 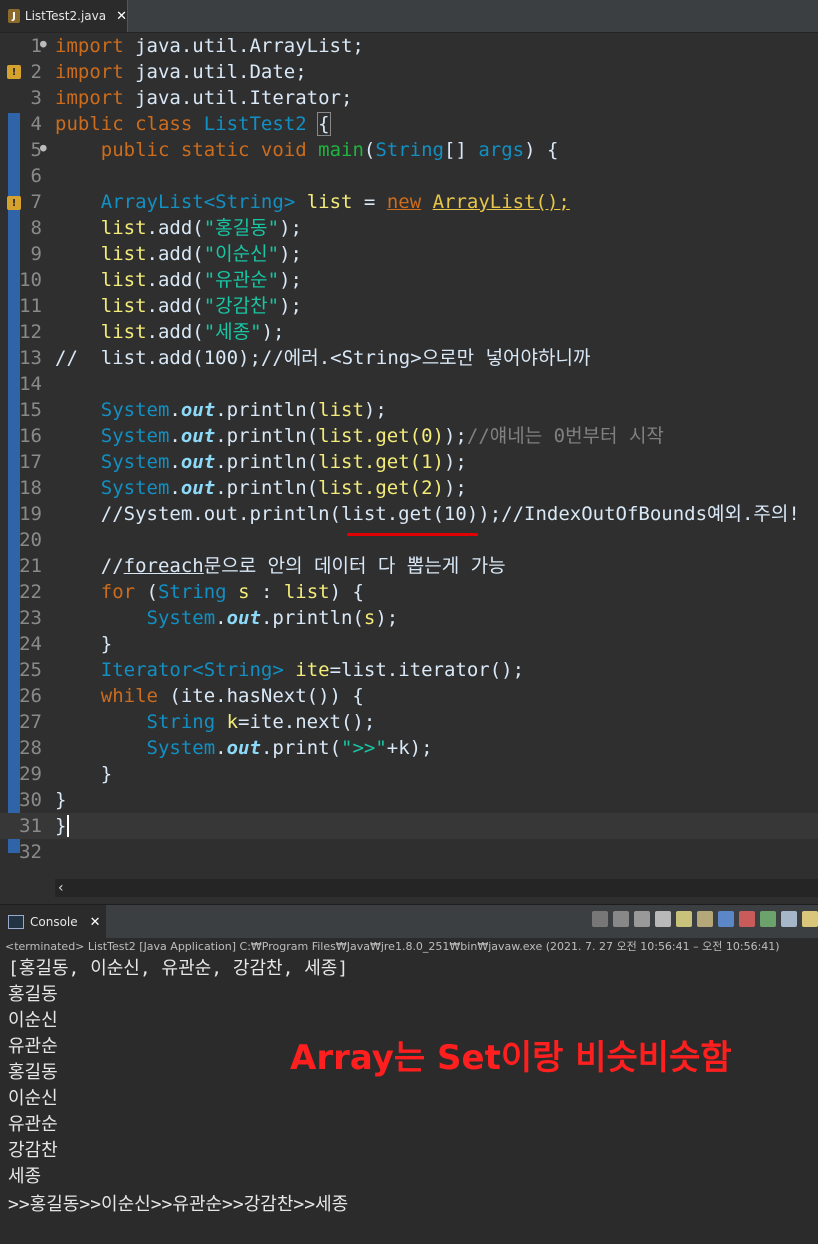 I want to click on code-line: 9 list.add("이순신");, so click(x=166, y=254).